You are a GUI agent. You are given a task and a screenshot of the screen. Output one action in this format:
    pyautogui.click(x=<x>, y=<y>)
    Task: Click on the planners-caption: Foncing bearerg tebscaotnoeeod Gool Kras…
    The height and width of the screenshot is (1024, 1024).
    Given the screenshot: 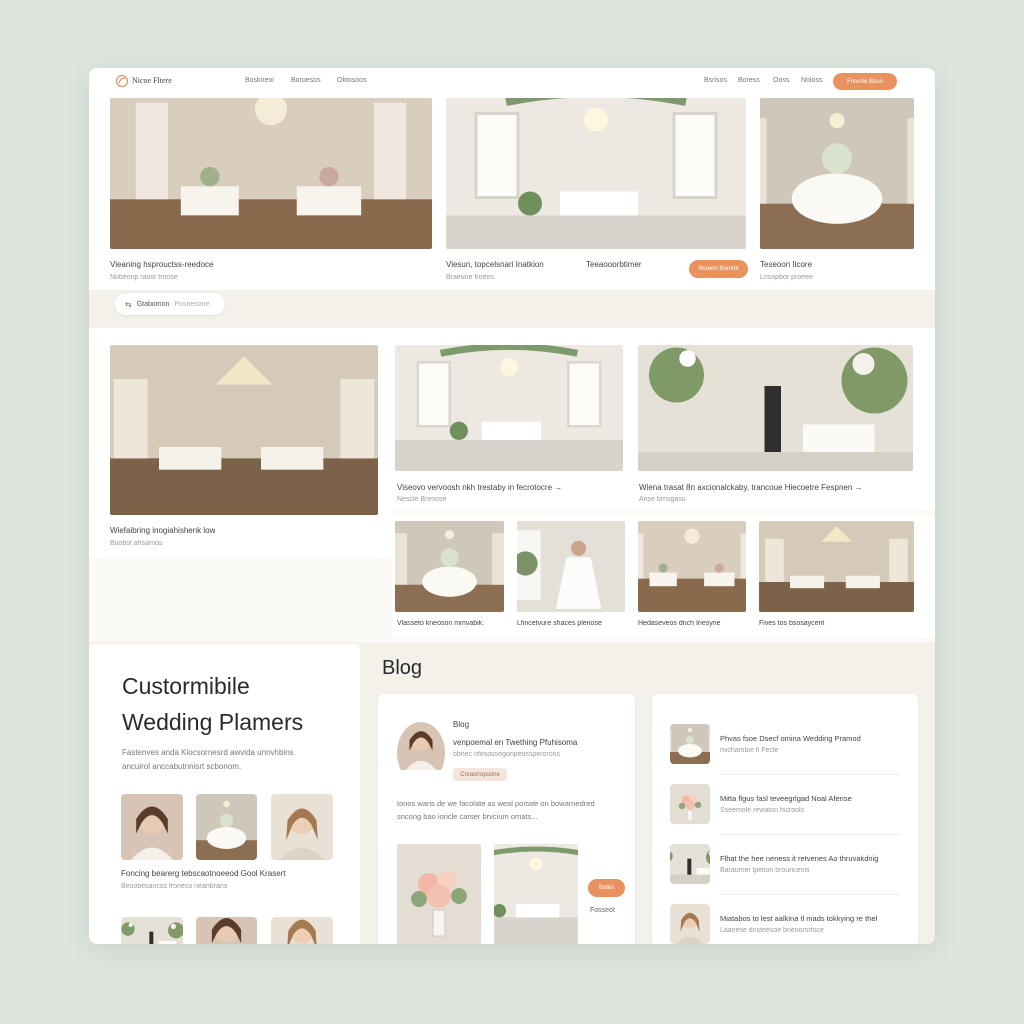 What is the action you would take?
    pyautogui.click(x=203, y=873)
    